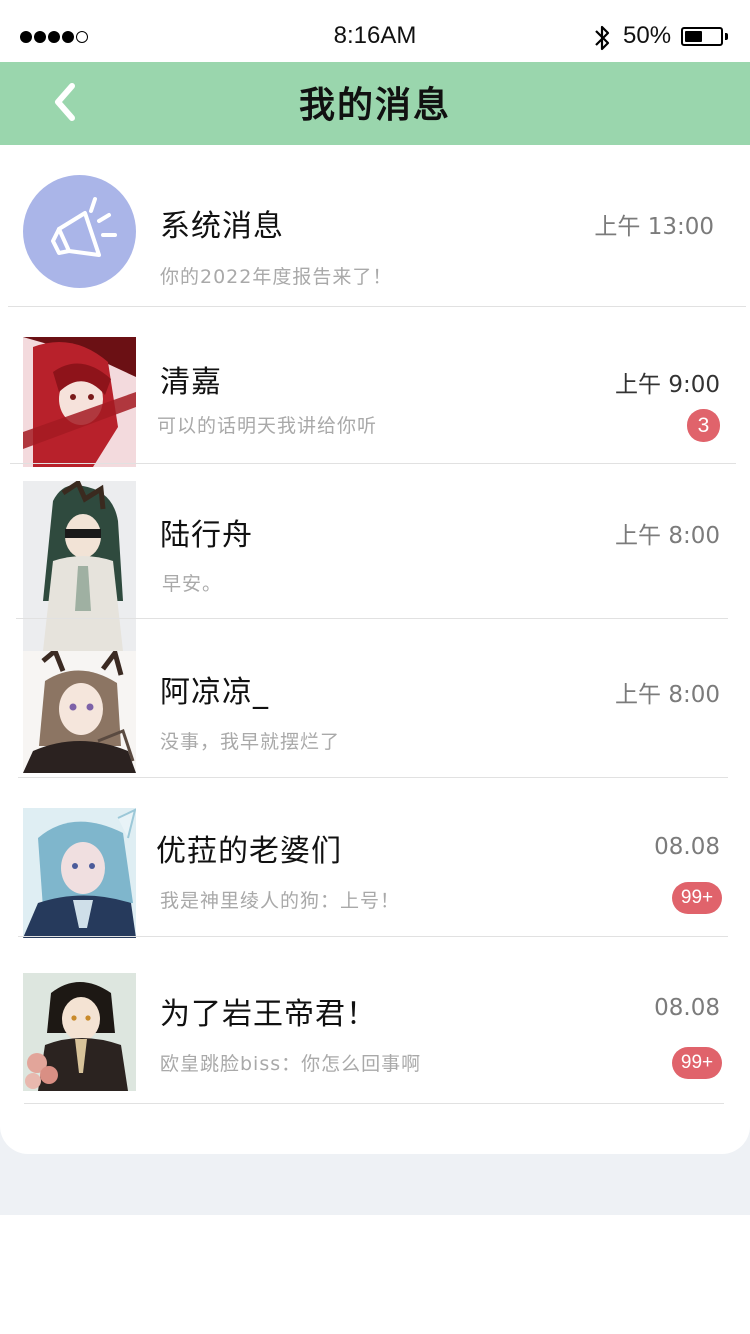  I want to click on page-title: 我的消息, so click(374, 105).